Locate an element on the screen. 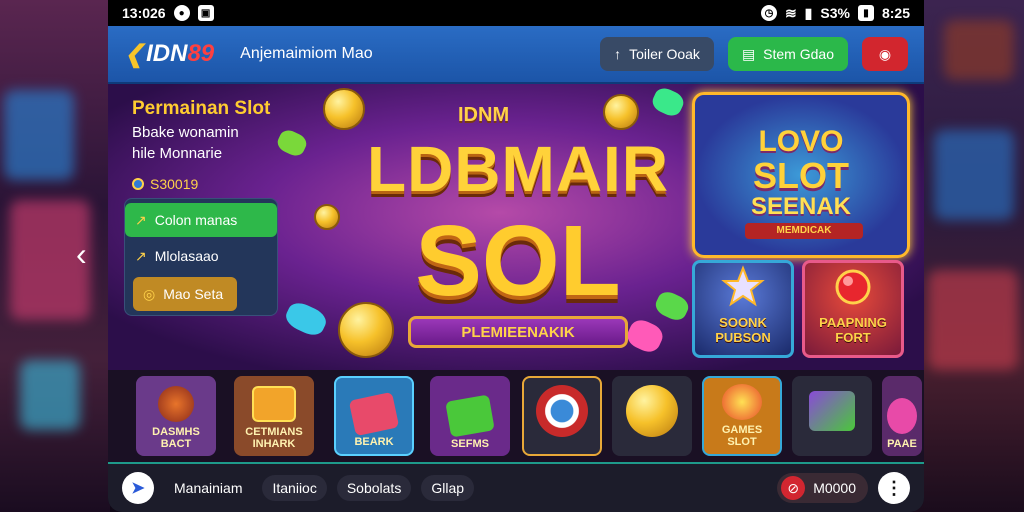 The image size is (1024, 512). target-icon: ◎ is located at coordinates (149, 293).